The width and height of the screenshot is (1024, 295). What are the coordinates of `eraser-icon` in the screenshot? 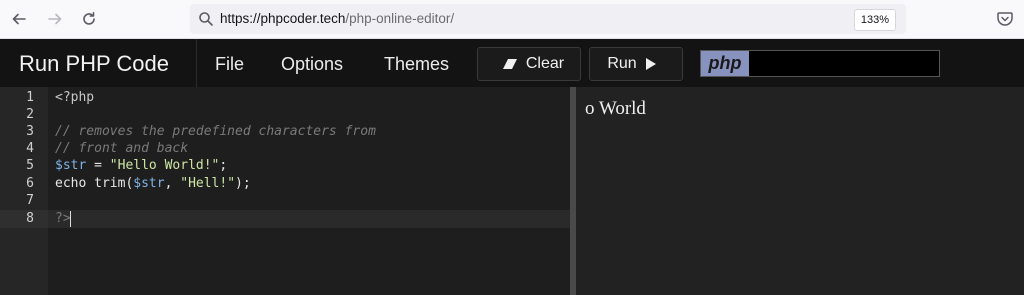 It's located at (509, 64).